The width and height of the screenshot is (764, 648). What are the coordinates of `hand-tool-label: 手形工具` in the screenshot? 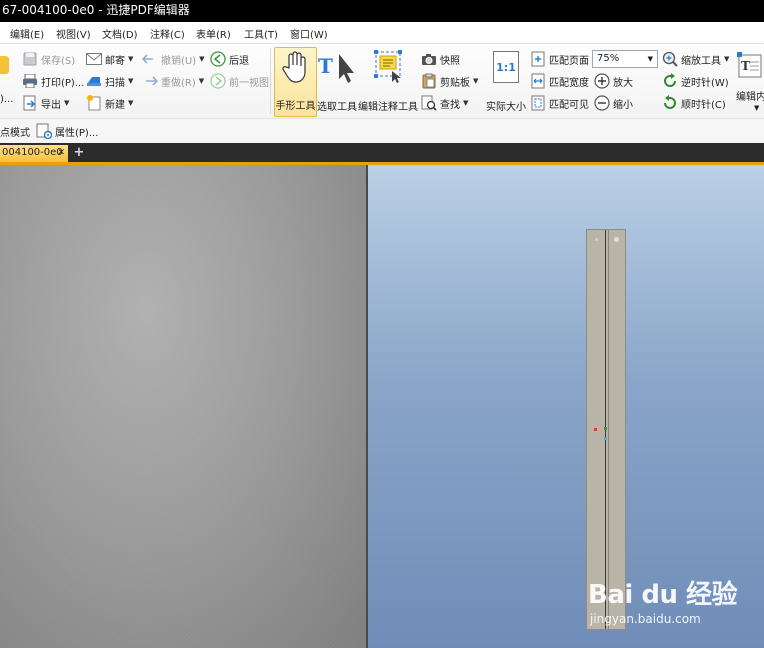 It's located at (295, 106).